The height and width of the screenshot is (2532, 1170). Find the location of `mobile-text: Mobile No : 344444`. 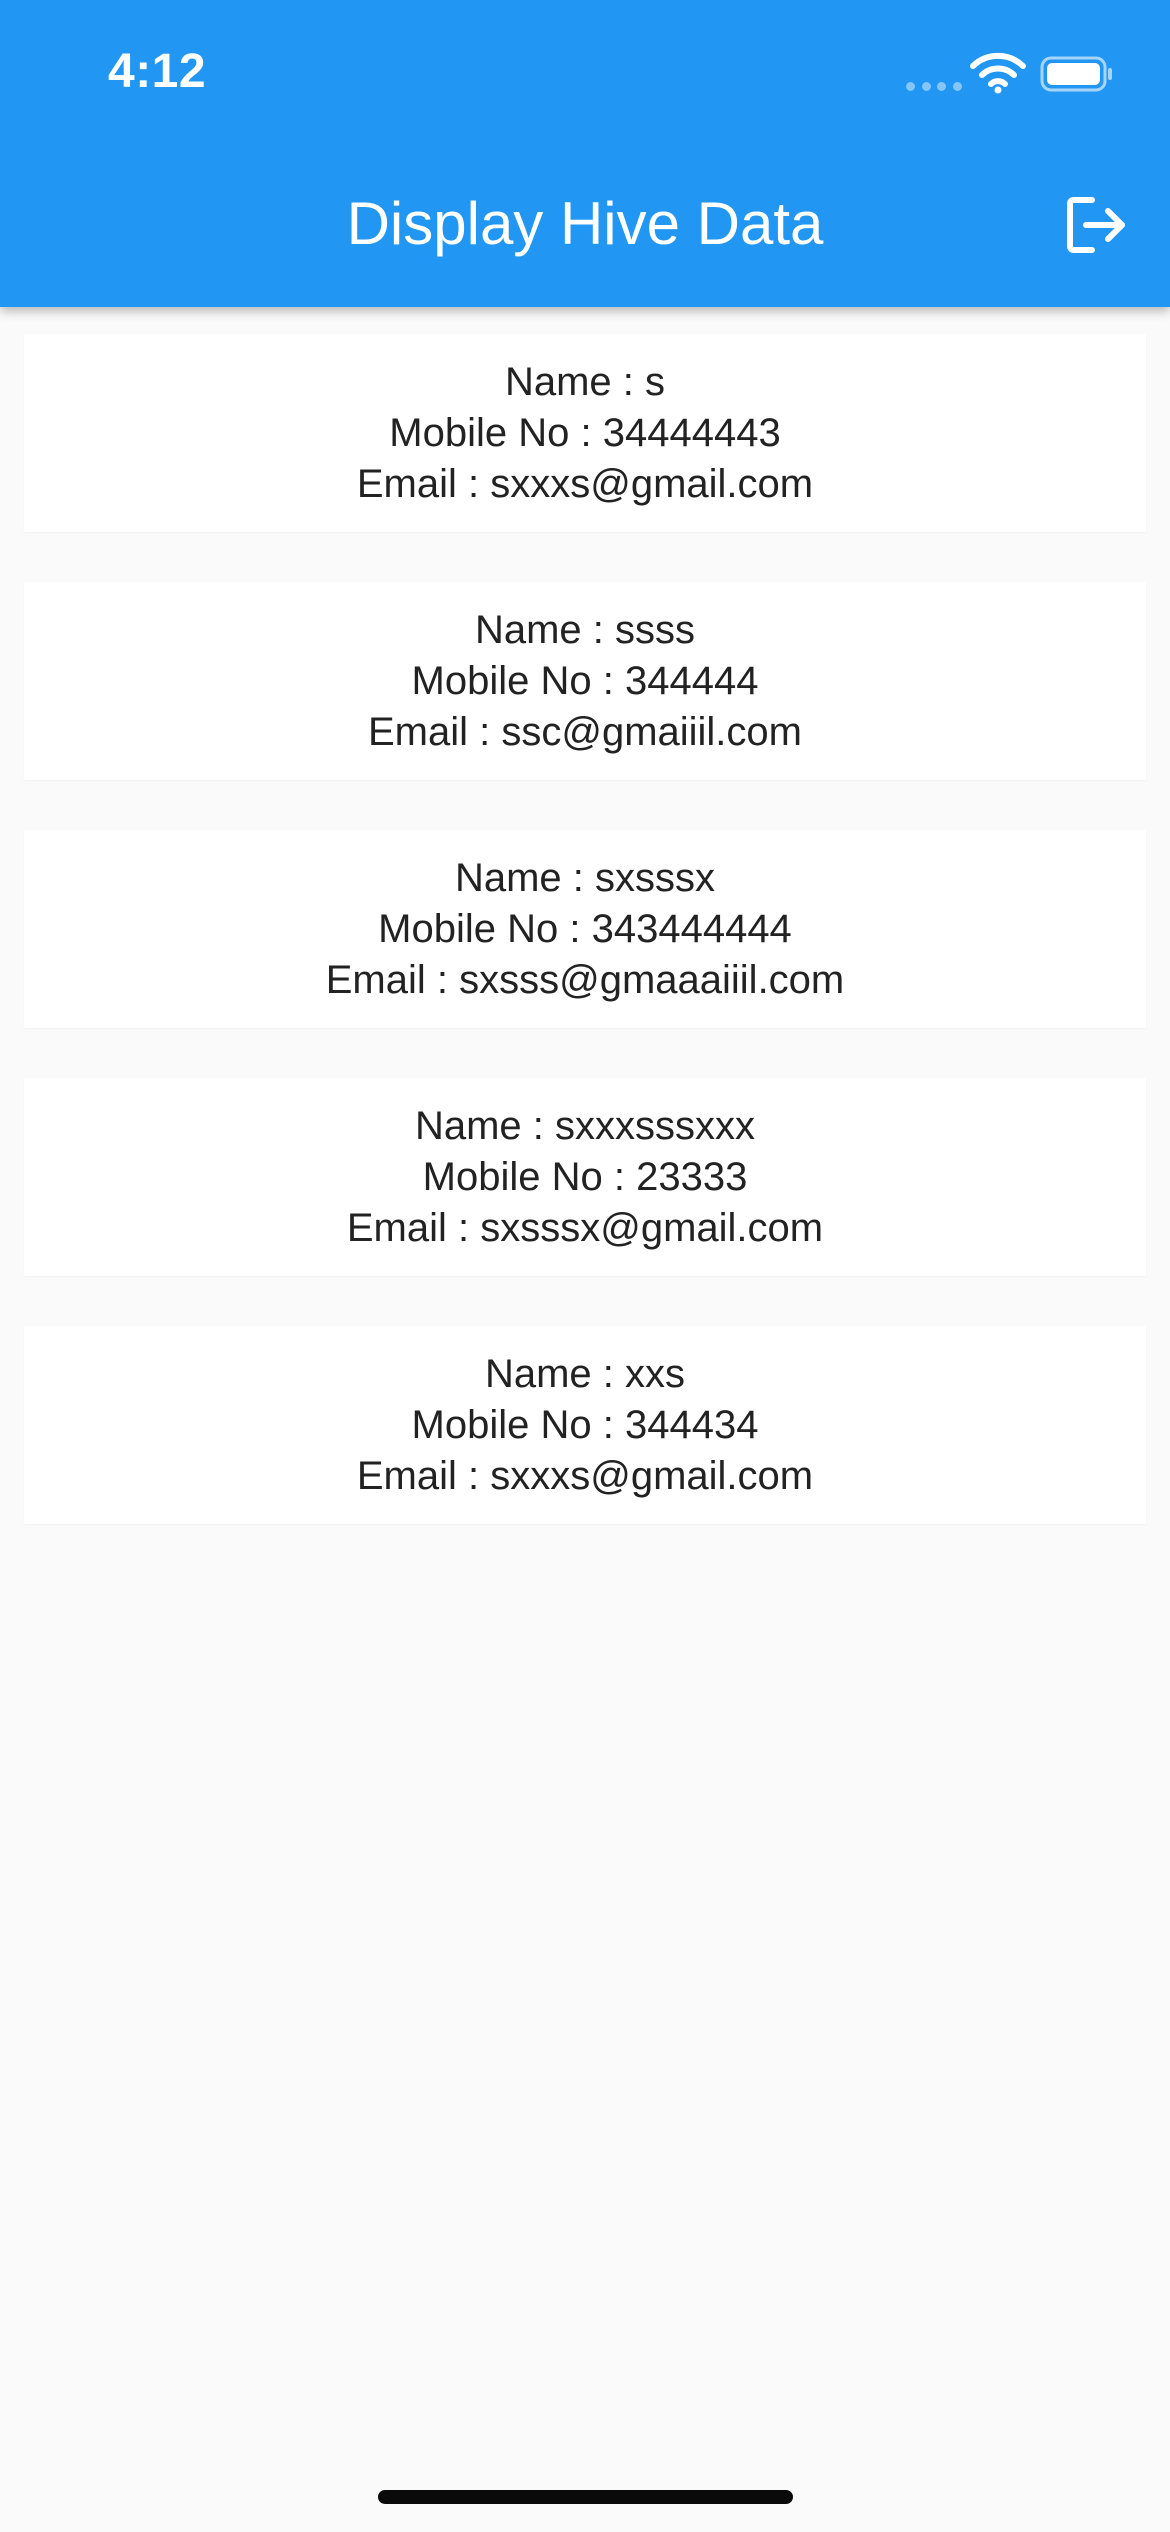

mobile-text: Mobile No : 344444 is located at coordinates (585, 680).